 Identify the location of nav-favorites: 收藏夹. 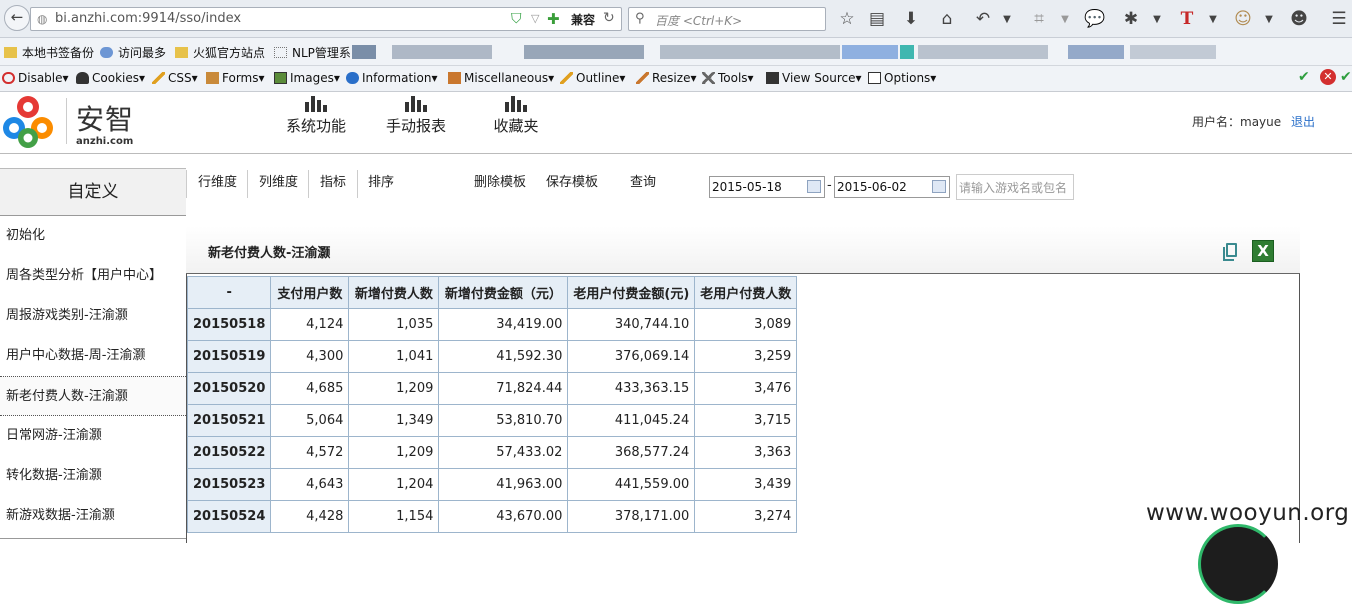
(516, 115).